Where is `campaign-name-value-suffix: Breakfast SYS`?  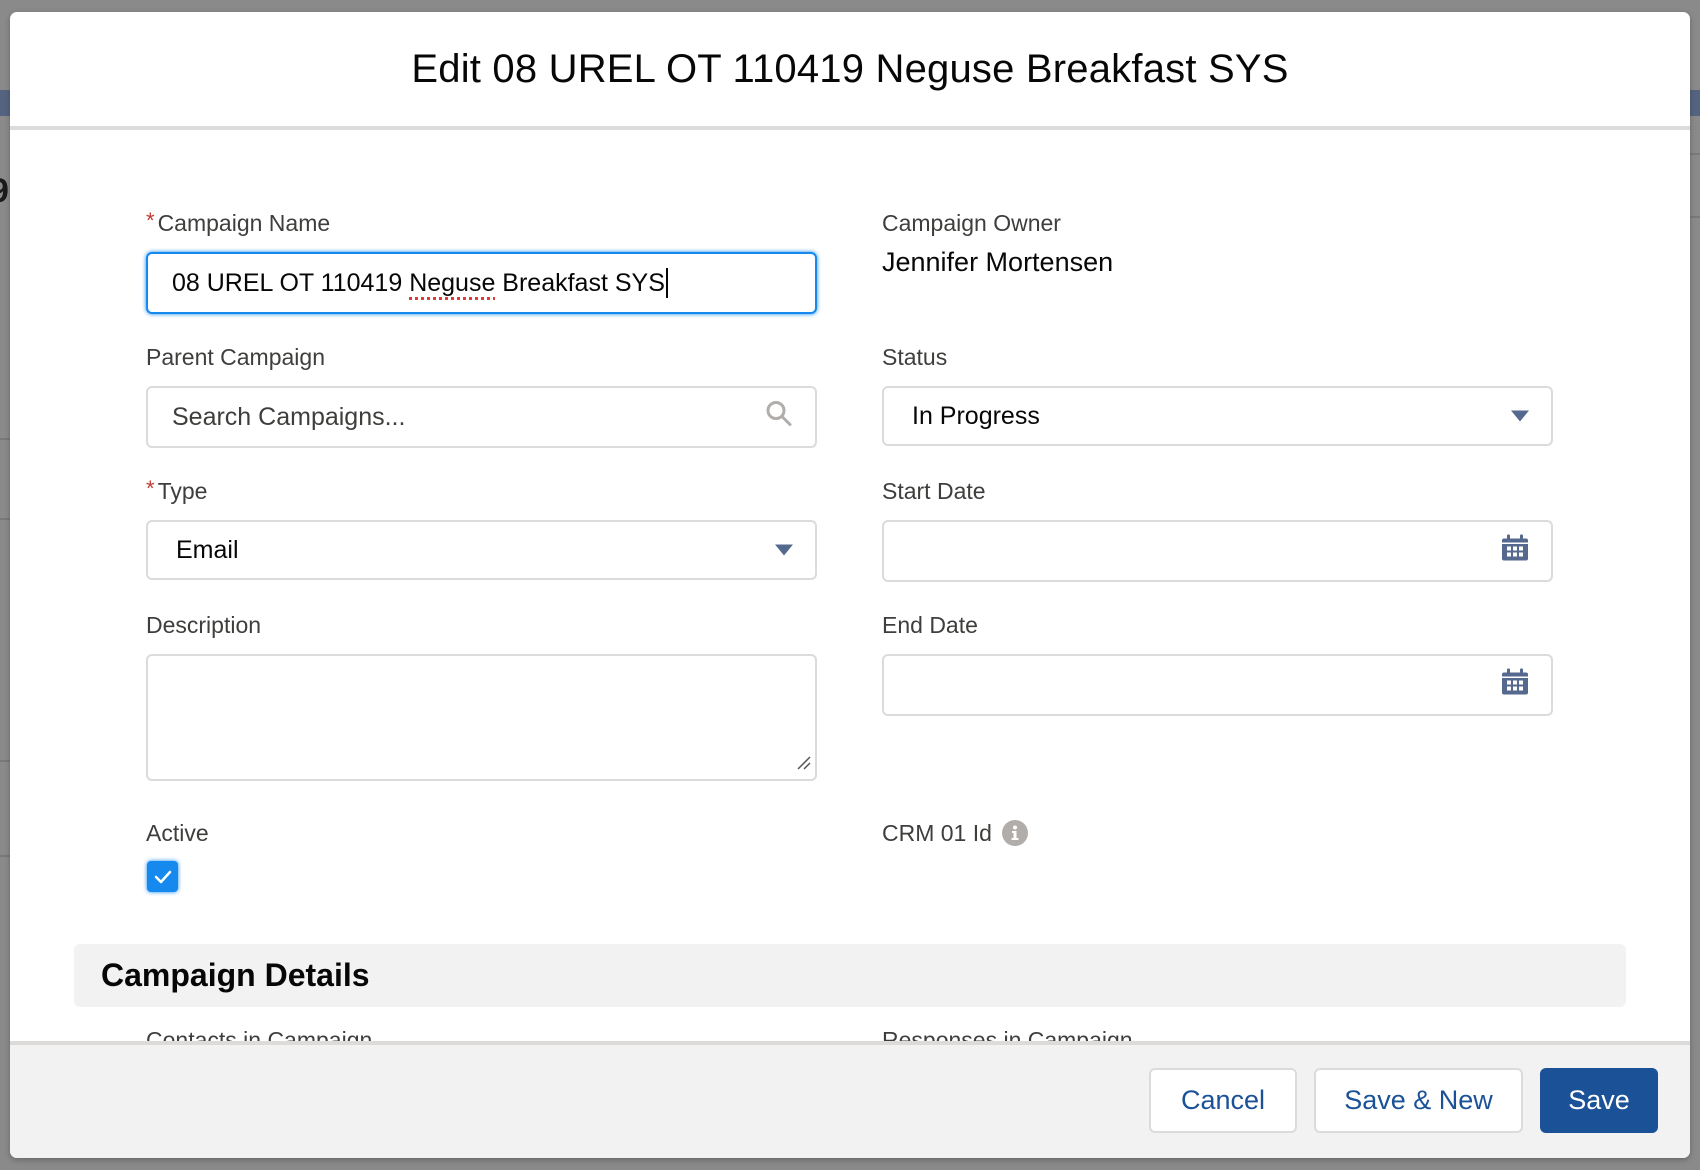 campaign-name-value-suffix: Breakfast SYS is located at coordinates (580, 282).